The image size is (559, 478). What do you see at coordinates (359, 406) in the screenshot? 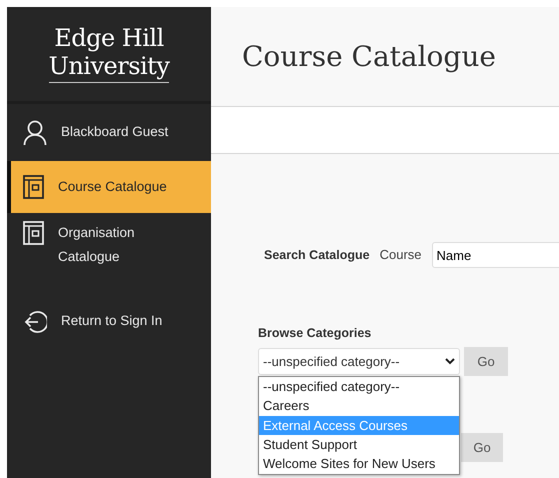
I see `dropdown-option: Careers` at bounding box center [359, 406].